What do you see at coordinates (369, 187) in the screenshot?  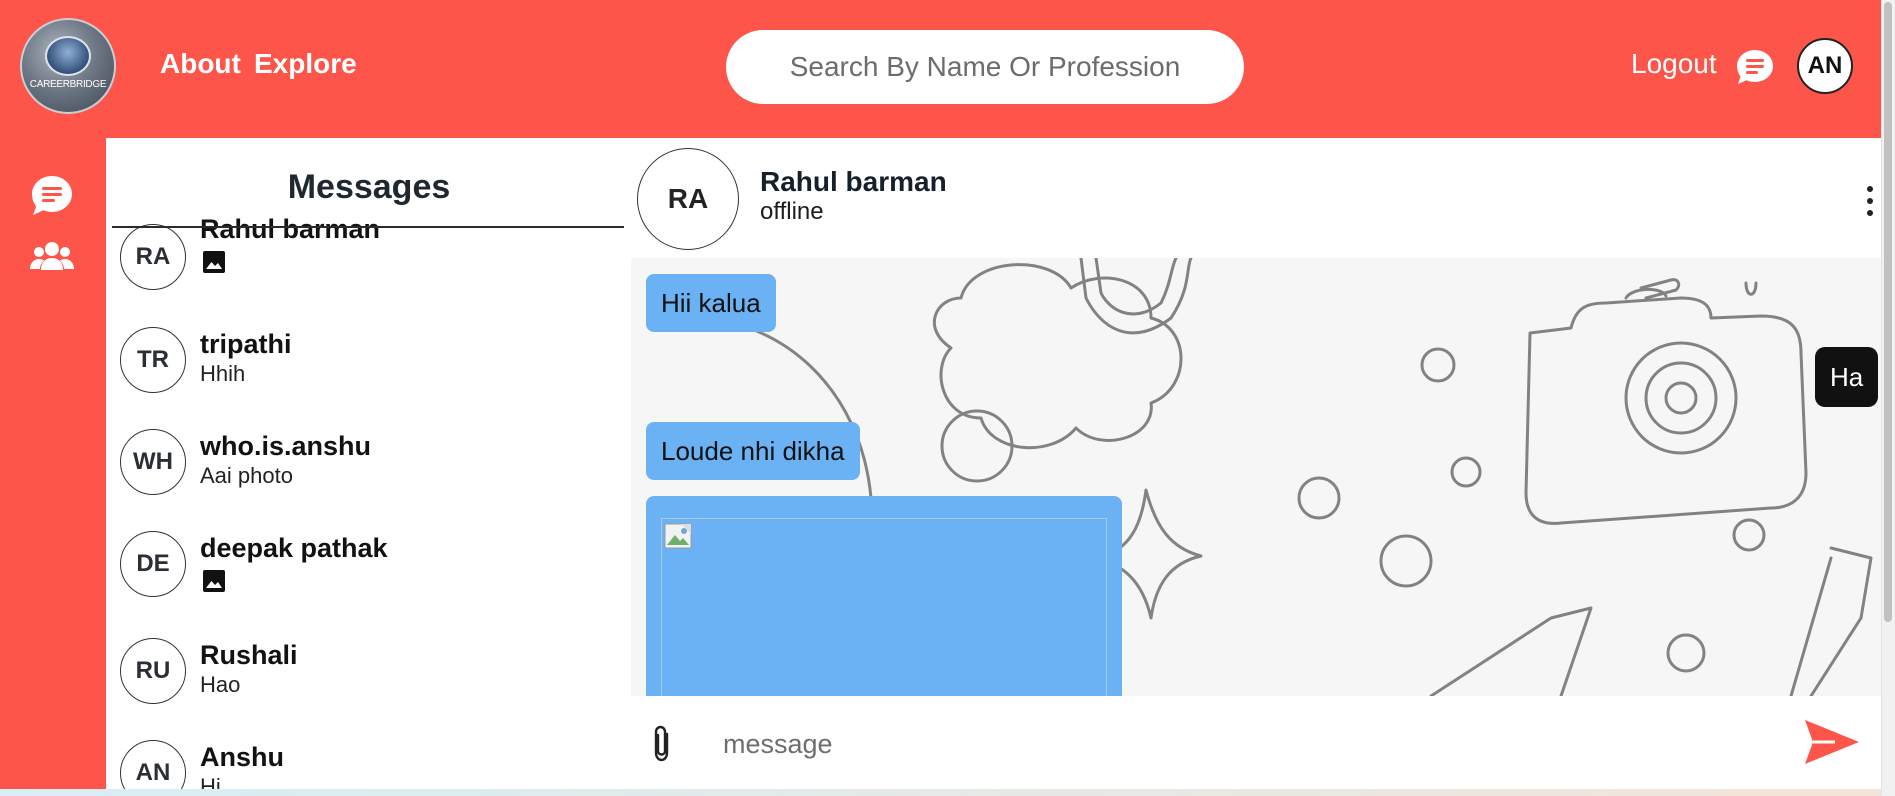 I see `sidebar-title: Messages` at bounding box center [369, 187].